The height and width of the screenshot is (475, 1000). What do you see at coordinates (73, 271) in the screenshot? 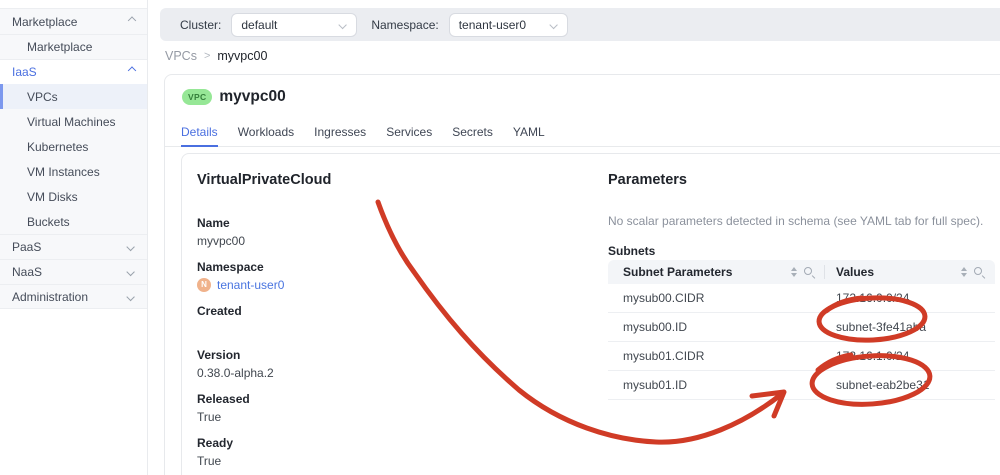
I see `sidebar-group-naas: NaaS` at bounding box center [73, 271].